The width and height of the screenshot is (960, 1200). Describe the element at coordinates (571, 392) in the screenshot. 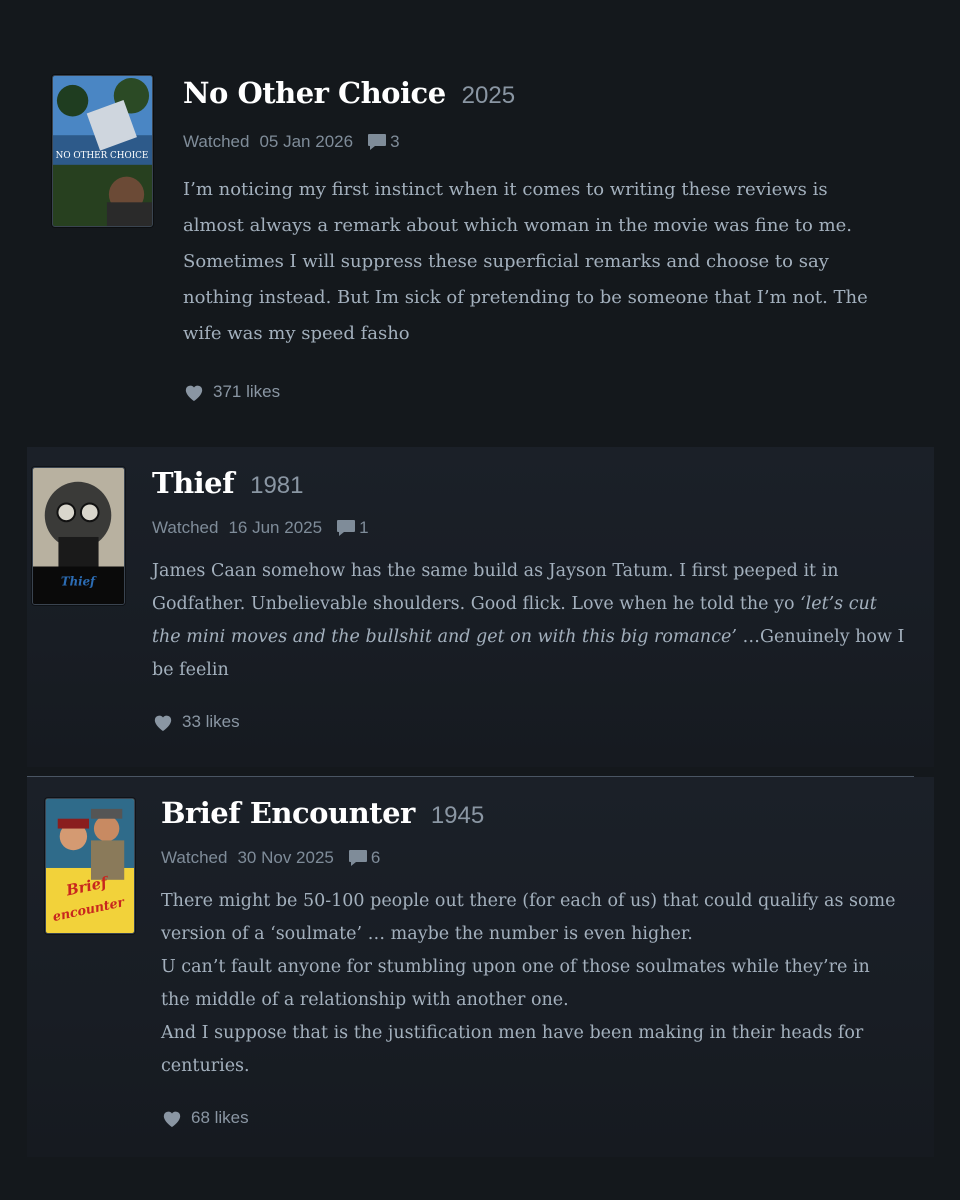

I see `likes: 371 likes` at that location.